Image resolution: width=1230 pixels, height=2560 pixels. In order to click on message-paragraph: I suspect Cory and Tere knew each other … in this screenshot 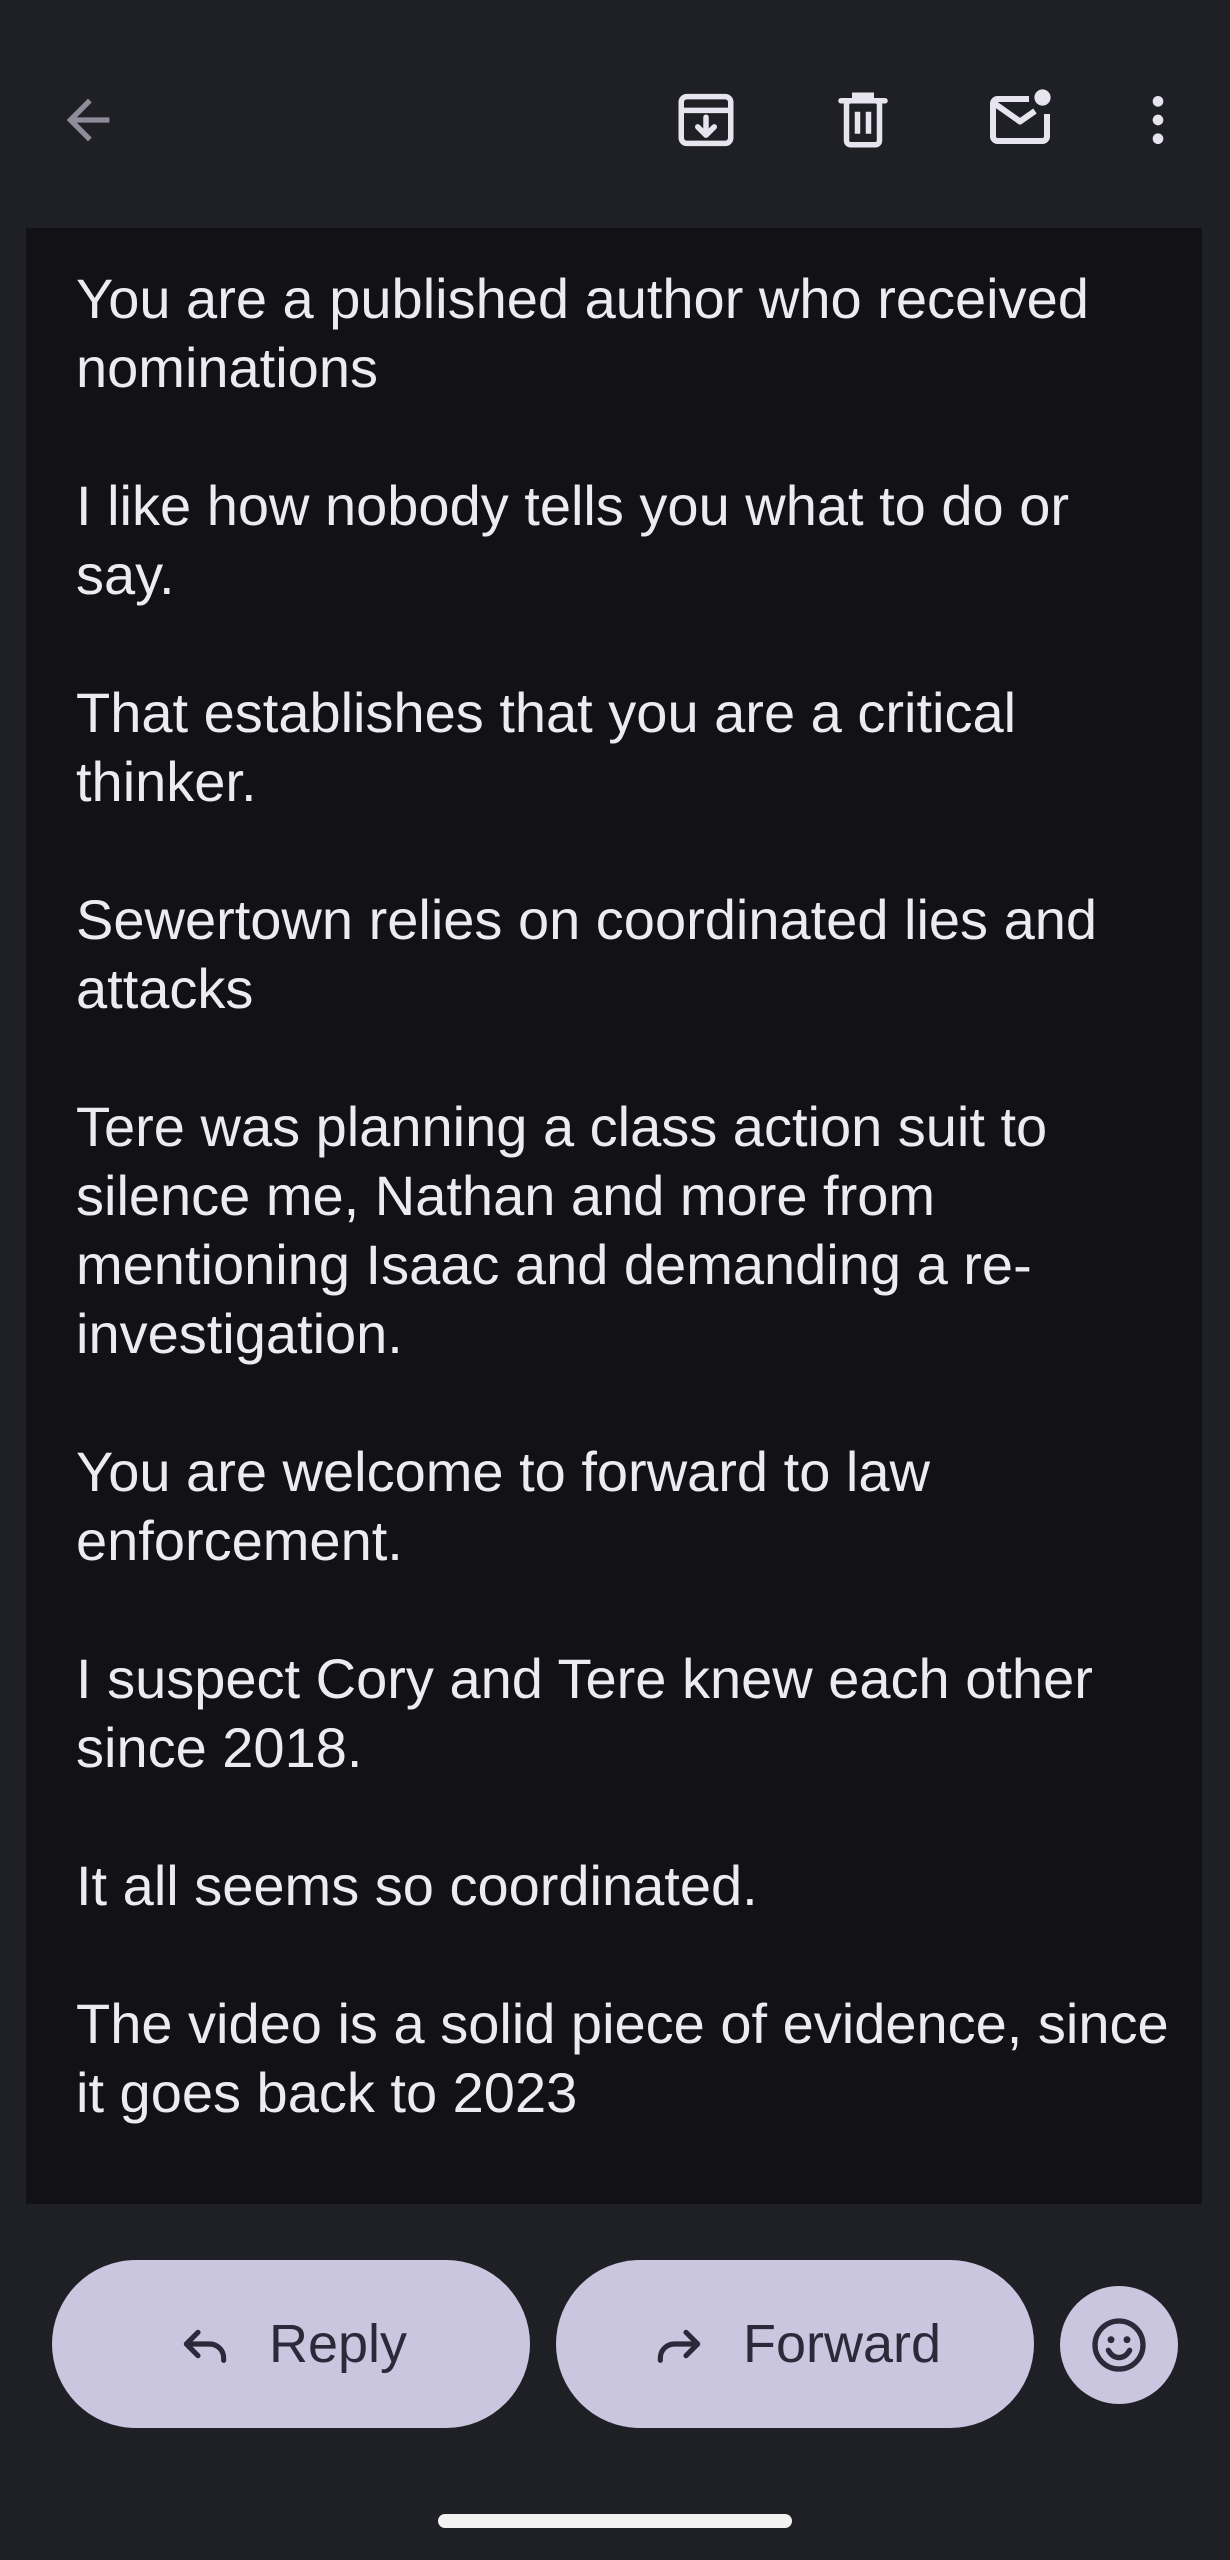, I will do `click(584, 1713)`.